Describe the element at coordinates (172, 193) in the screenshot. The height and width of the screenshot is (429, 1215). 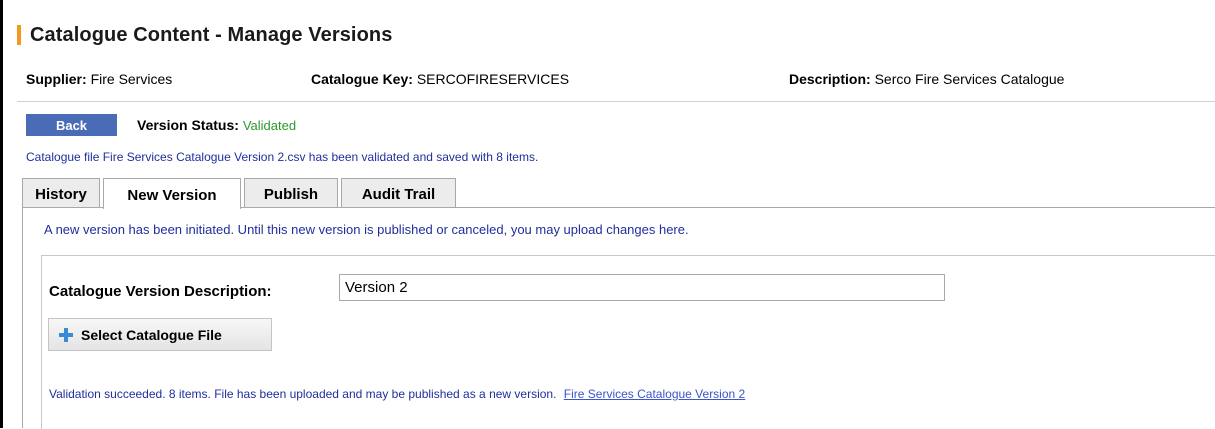
I see `tab-new-version: New Version` at that location.